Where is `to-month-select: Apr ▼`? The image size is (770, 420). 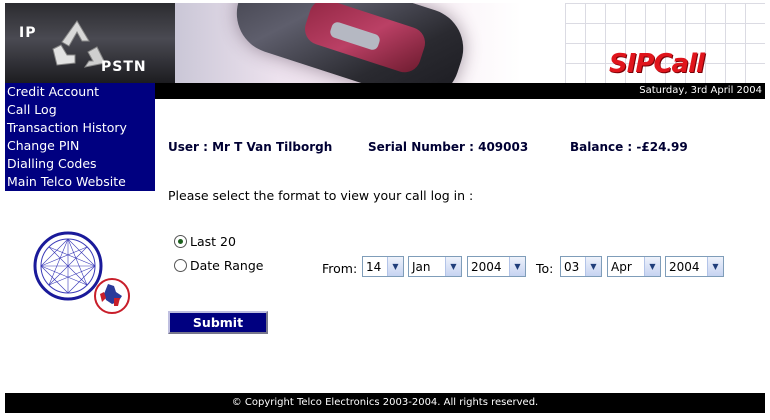
to-month-select: Apr ▼ is located at coordinates (634, 266).